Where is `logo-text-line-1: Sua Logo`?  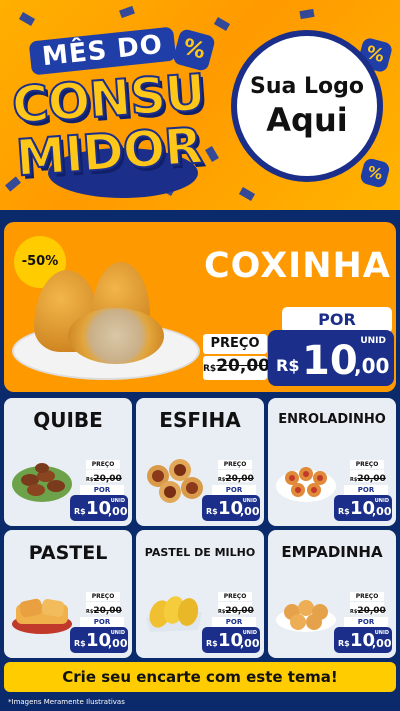
logo-text-line-1: Sua Logo is located at coordinates (306, 86).